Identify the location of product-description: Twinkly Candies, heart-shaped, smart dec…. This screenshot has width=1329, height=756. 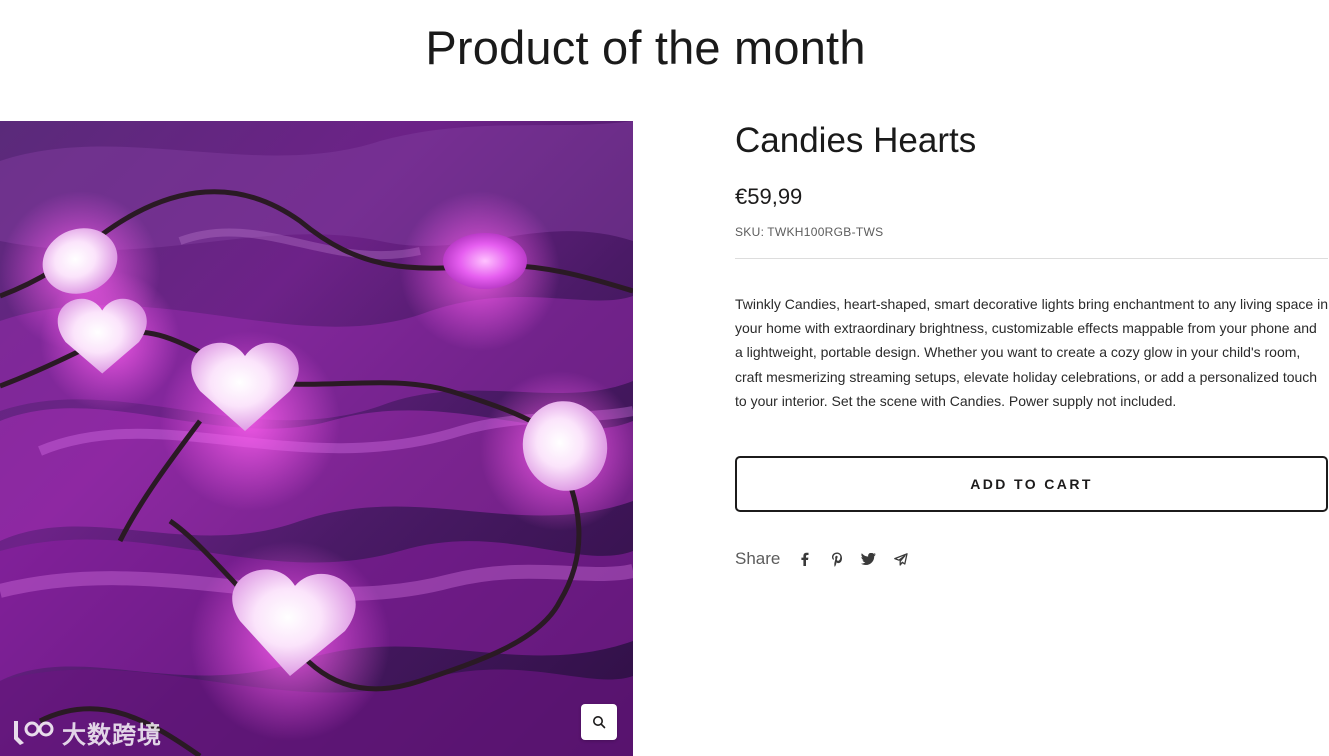
(1031, 352).